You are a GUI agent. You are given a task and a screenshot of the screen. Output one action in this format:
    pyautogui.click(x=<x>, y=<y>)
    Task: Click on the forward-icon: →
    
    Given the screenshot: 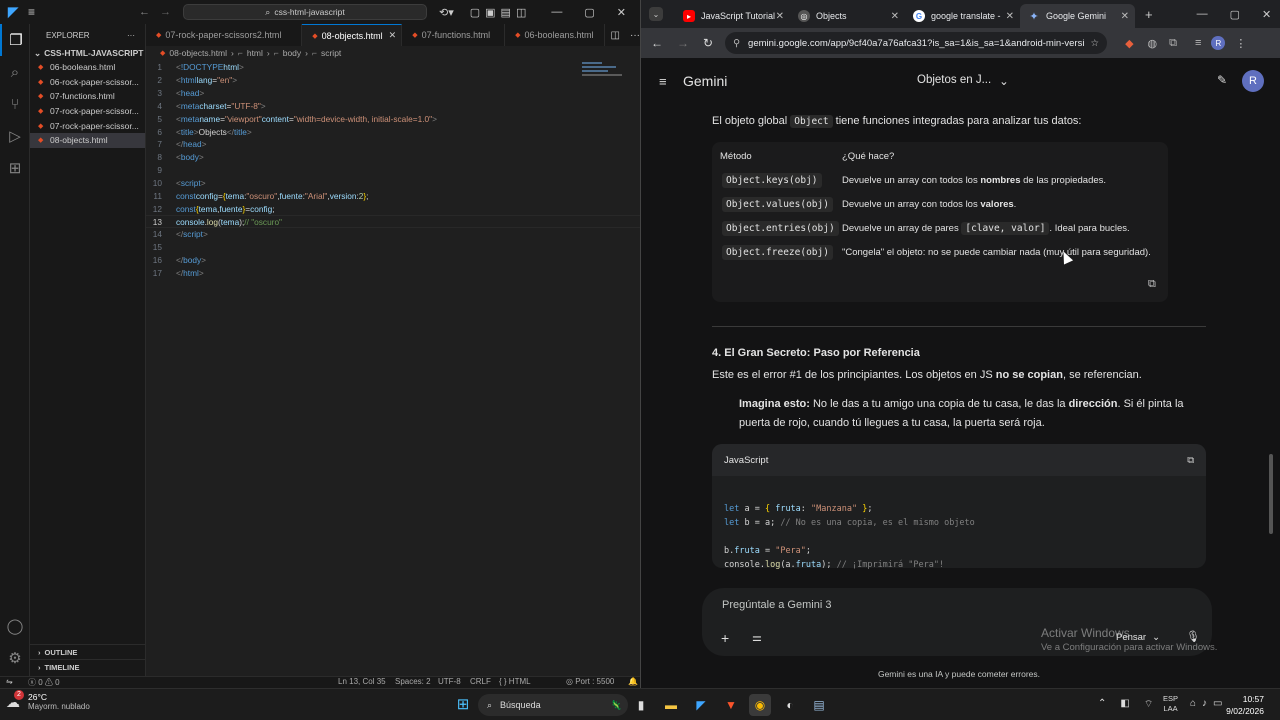 What is the action you would take?
    pyautogui.click(x=683, y=43)
    